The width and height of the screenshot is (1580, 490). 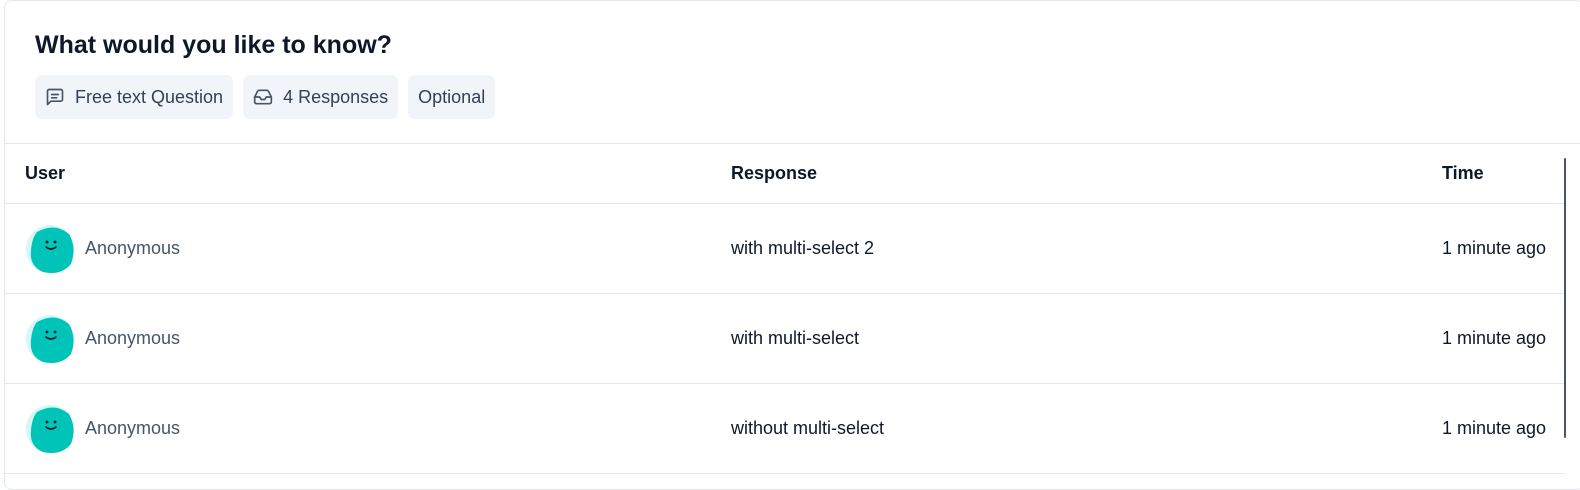 What do you see at coordinates (794, 97) in the screenshot?
I see `question-chips: Free text Question 4 Responses Optional` at bounding box center [794, 97].